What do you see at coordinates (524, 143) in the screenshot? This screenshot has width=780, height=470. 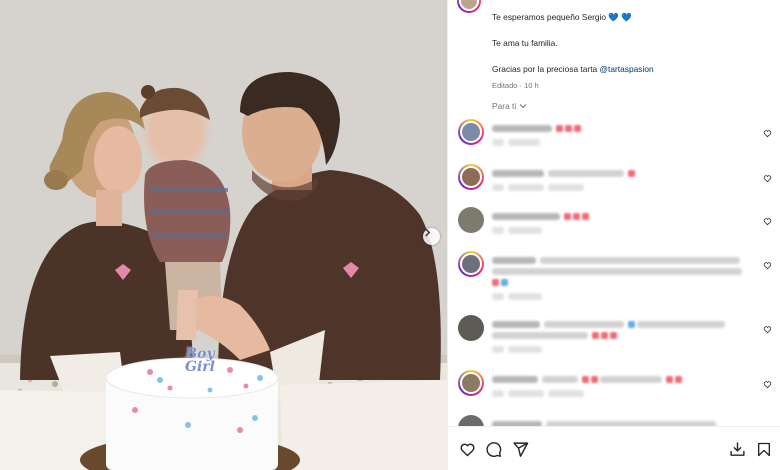 I see `blurred-reply-link` at bounding box center [524, 143].